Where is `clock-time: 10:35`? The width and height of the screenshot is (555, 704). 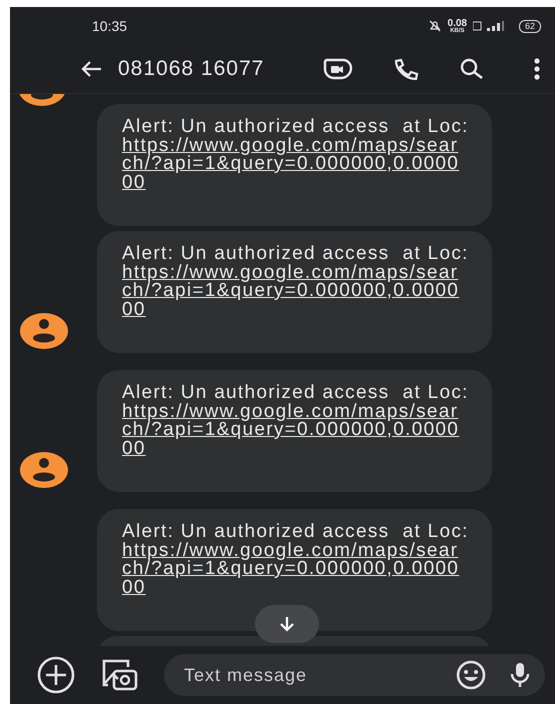 clock-time: 10:35 is located at coordinates (110, 26).